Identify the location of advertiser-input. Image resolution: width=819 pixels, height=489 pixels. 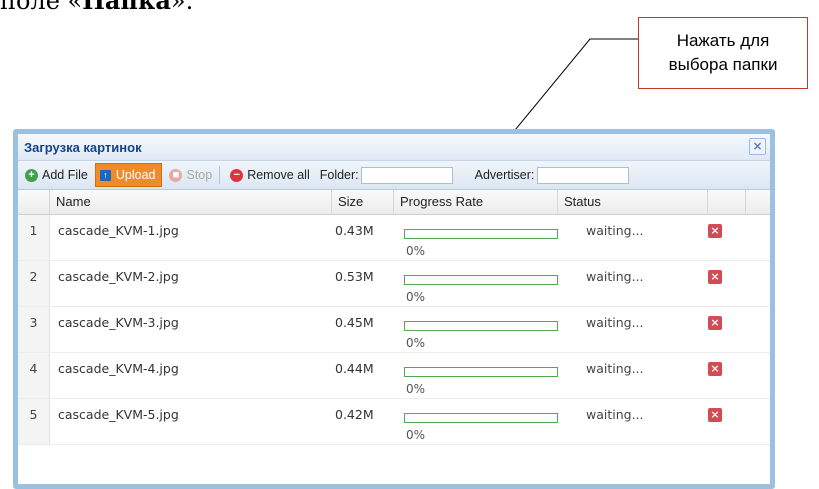
(583, 175).